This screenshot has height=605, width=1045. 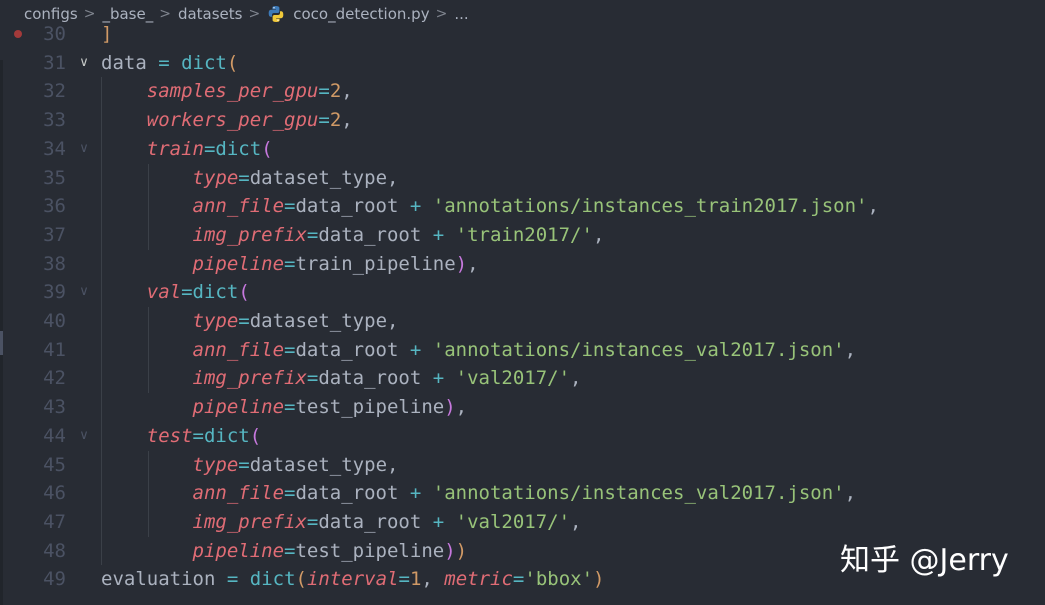 I want to click on code-token: train, so click(x=175, y=148).